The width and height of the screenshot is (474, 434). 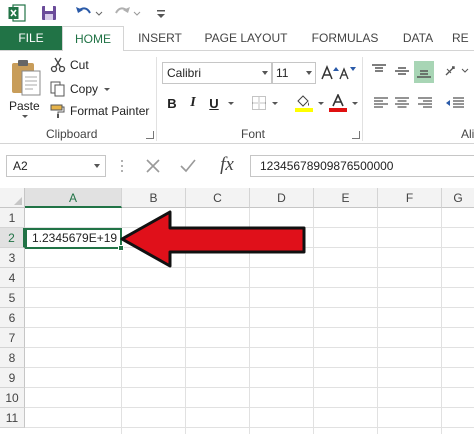 I want to click on bold-button: B, so click(x=172, y=103).